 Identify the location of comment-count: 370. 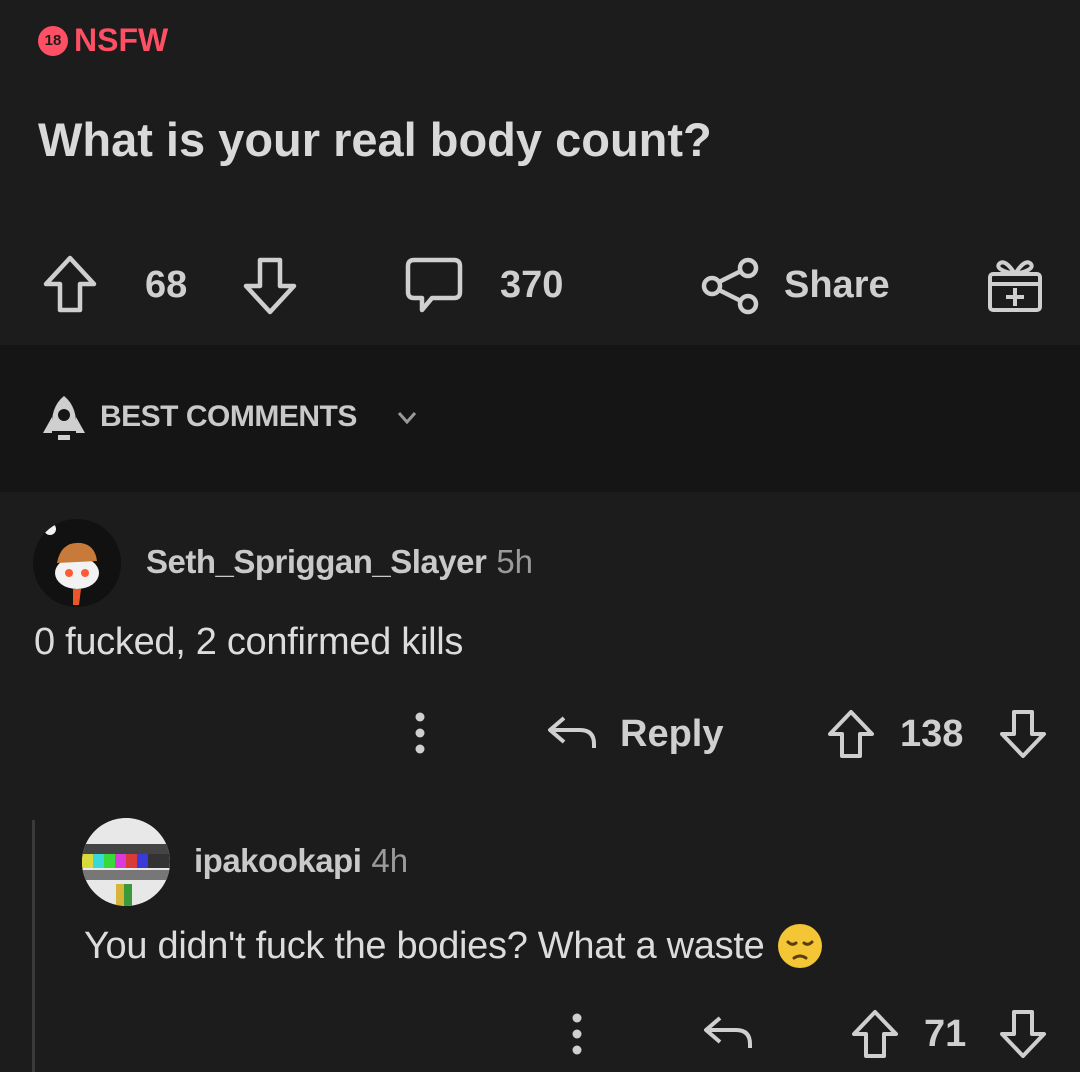
(531, 285).